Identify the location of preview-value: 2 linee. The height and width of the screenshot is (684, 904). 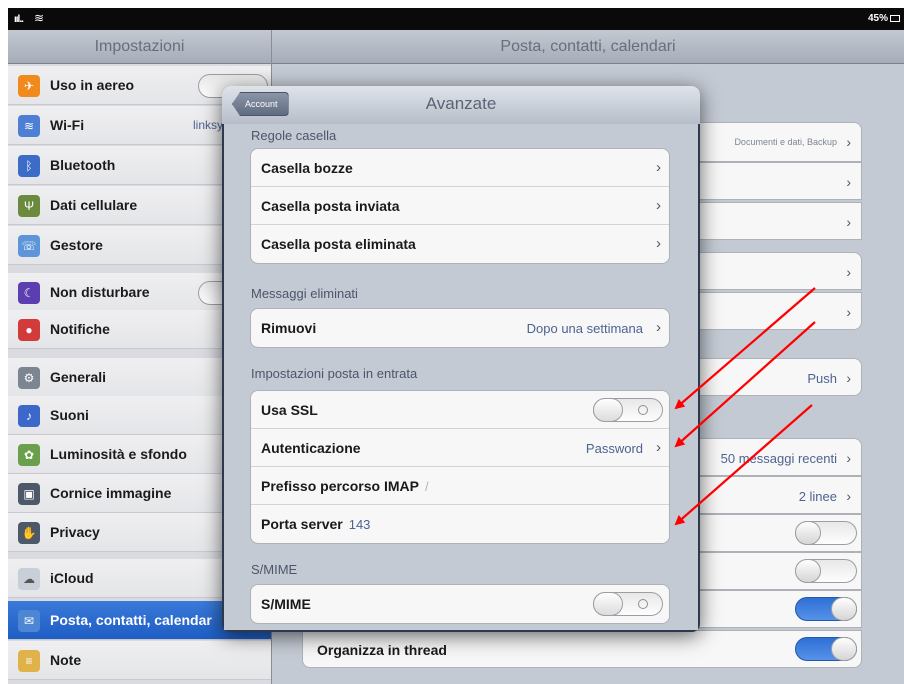
(817, 496).